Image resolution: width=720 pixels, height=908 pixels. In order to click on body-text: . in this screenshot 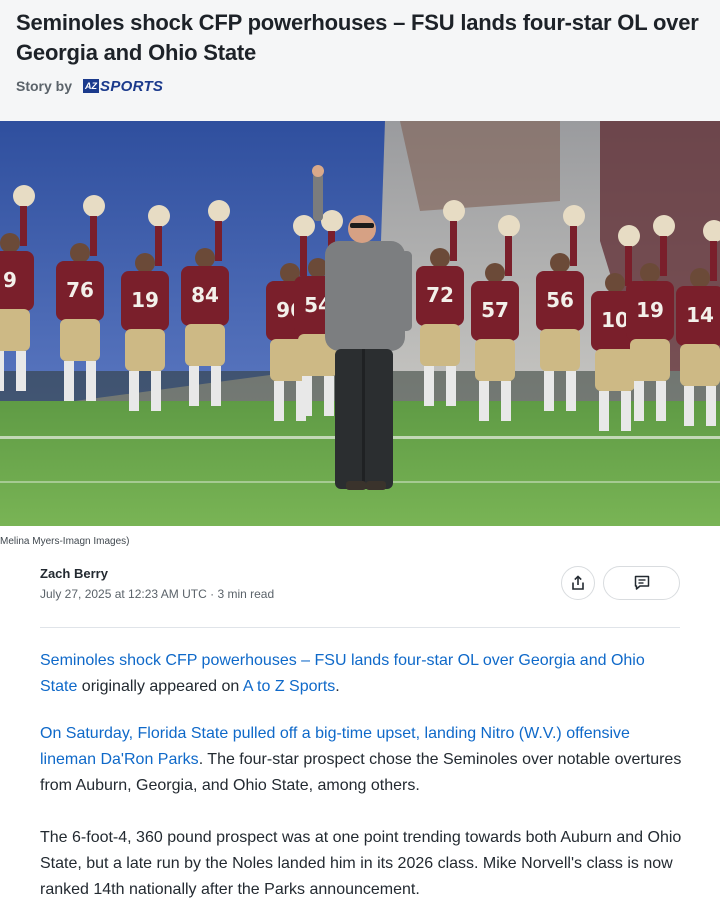, I will do `click(337, 686)`.